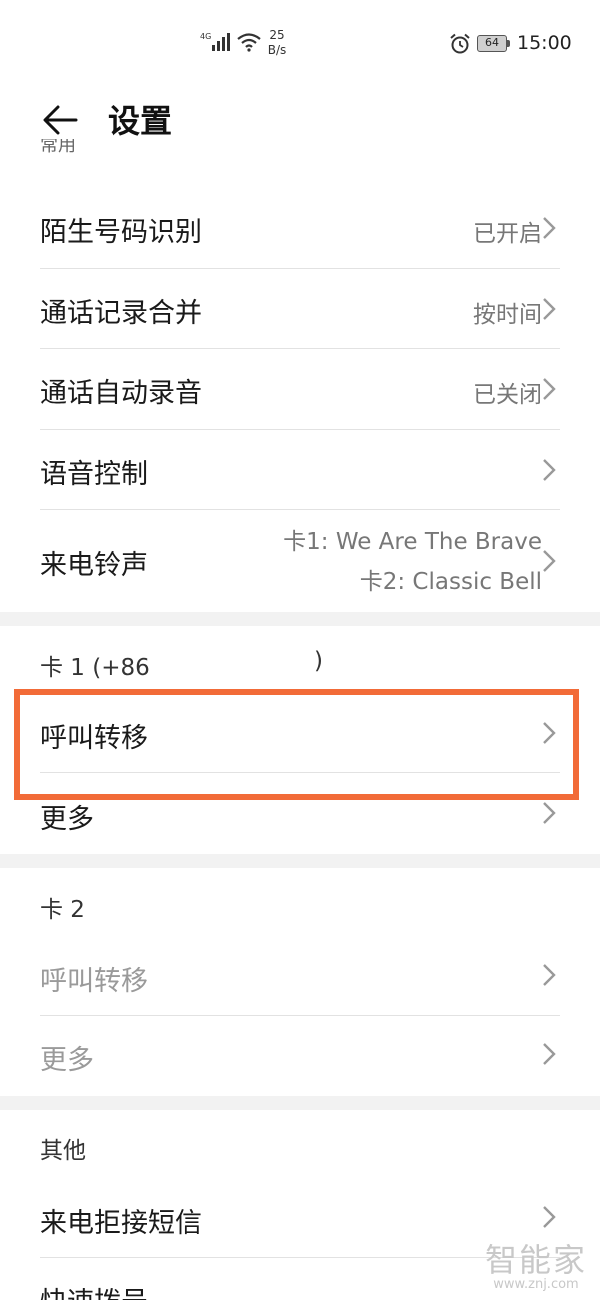 Image resolution: width=600 pixels, height=1300 pixels. What do you see at coordinates (544, 43) in the screenshot?
I see `clock: 15:00` at bounding box center [544, 43].